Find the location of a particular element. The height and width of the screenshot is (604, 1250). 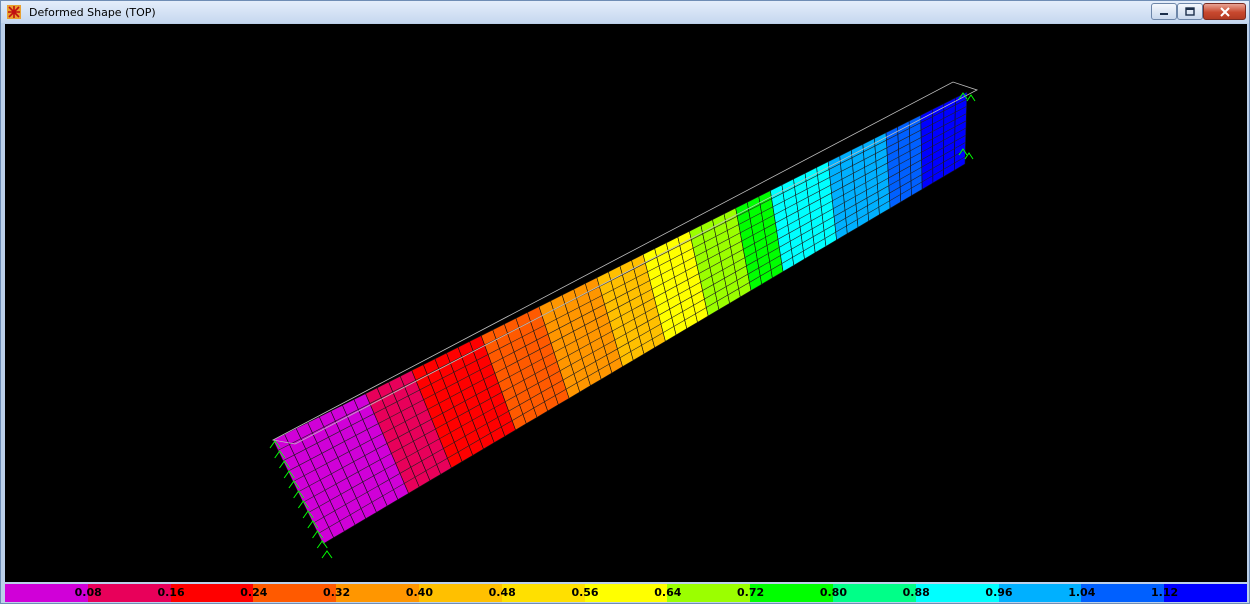

sap-structure-icon is located at coordinates (14, 12).